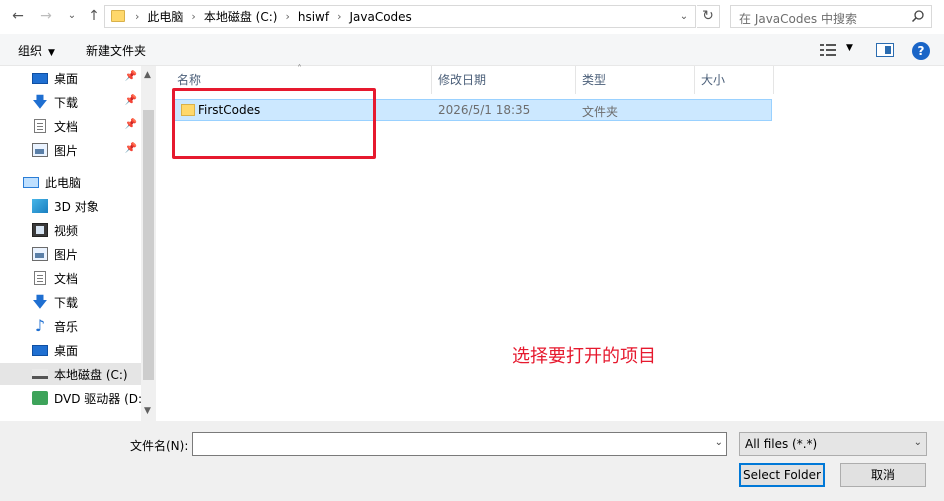 The width and height of the screenshot is (944, 501). What do you see at coordinates (147, 411) in the screenshot?
I see `chevron-down-icon: ▼` at bounding box center [147, 411].